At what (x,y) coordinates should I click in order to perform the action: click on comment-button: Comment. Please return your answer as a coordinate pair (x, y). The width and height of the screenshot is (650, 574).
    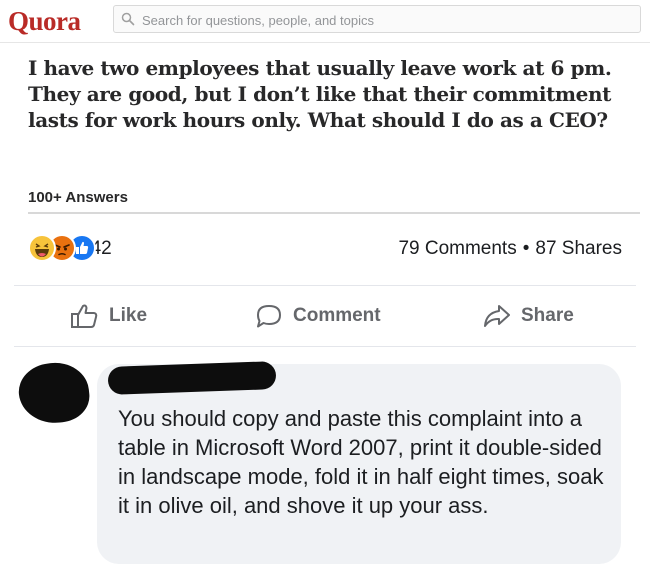
    Looking at the image, I should click on (317, 316).